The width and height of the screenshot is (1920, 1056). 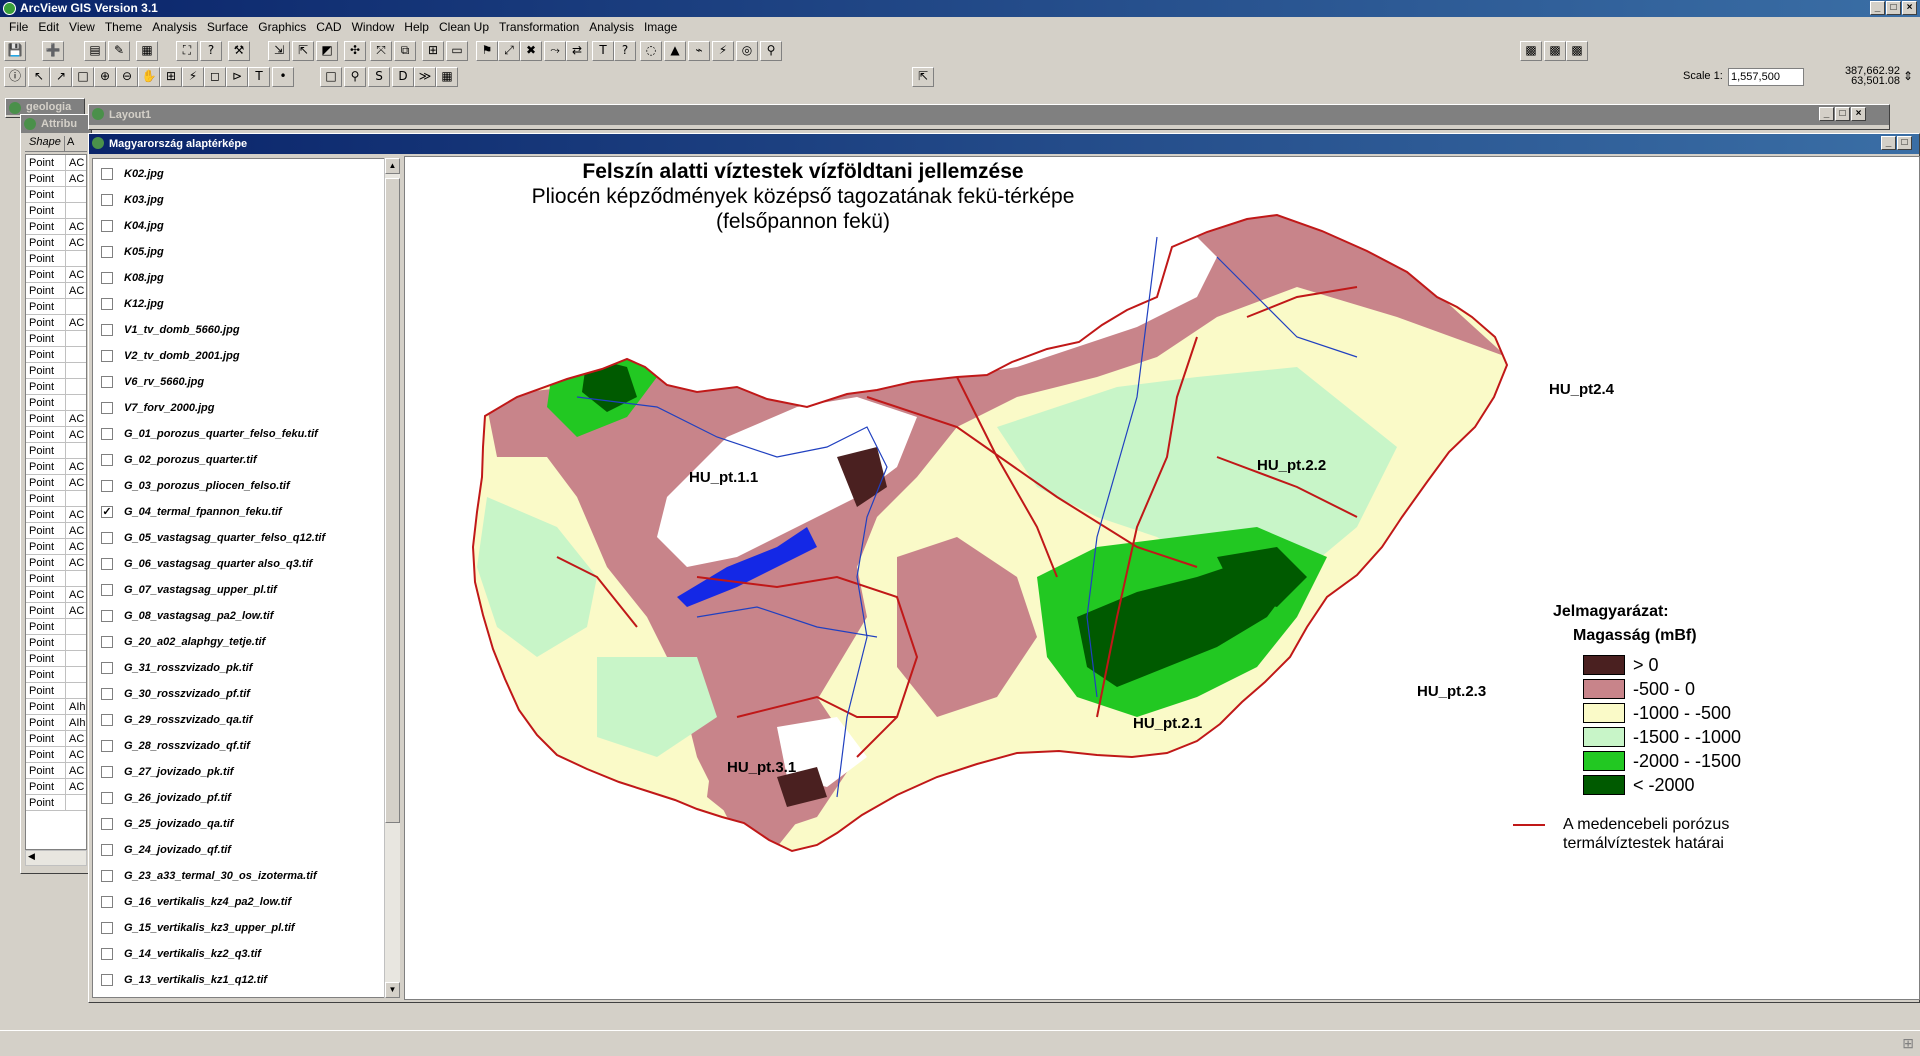 What do you see at coordinates (196, 902) in the screenshot?
I see `theme-item: G_16_vertikalis_kz4_pa2_low.tif` at bounding box center [196, 902].